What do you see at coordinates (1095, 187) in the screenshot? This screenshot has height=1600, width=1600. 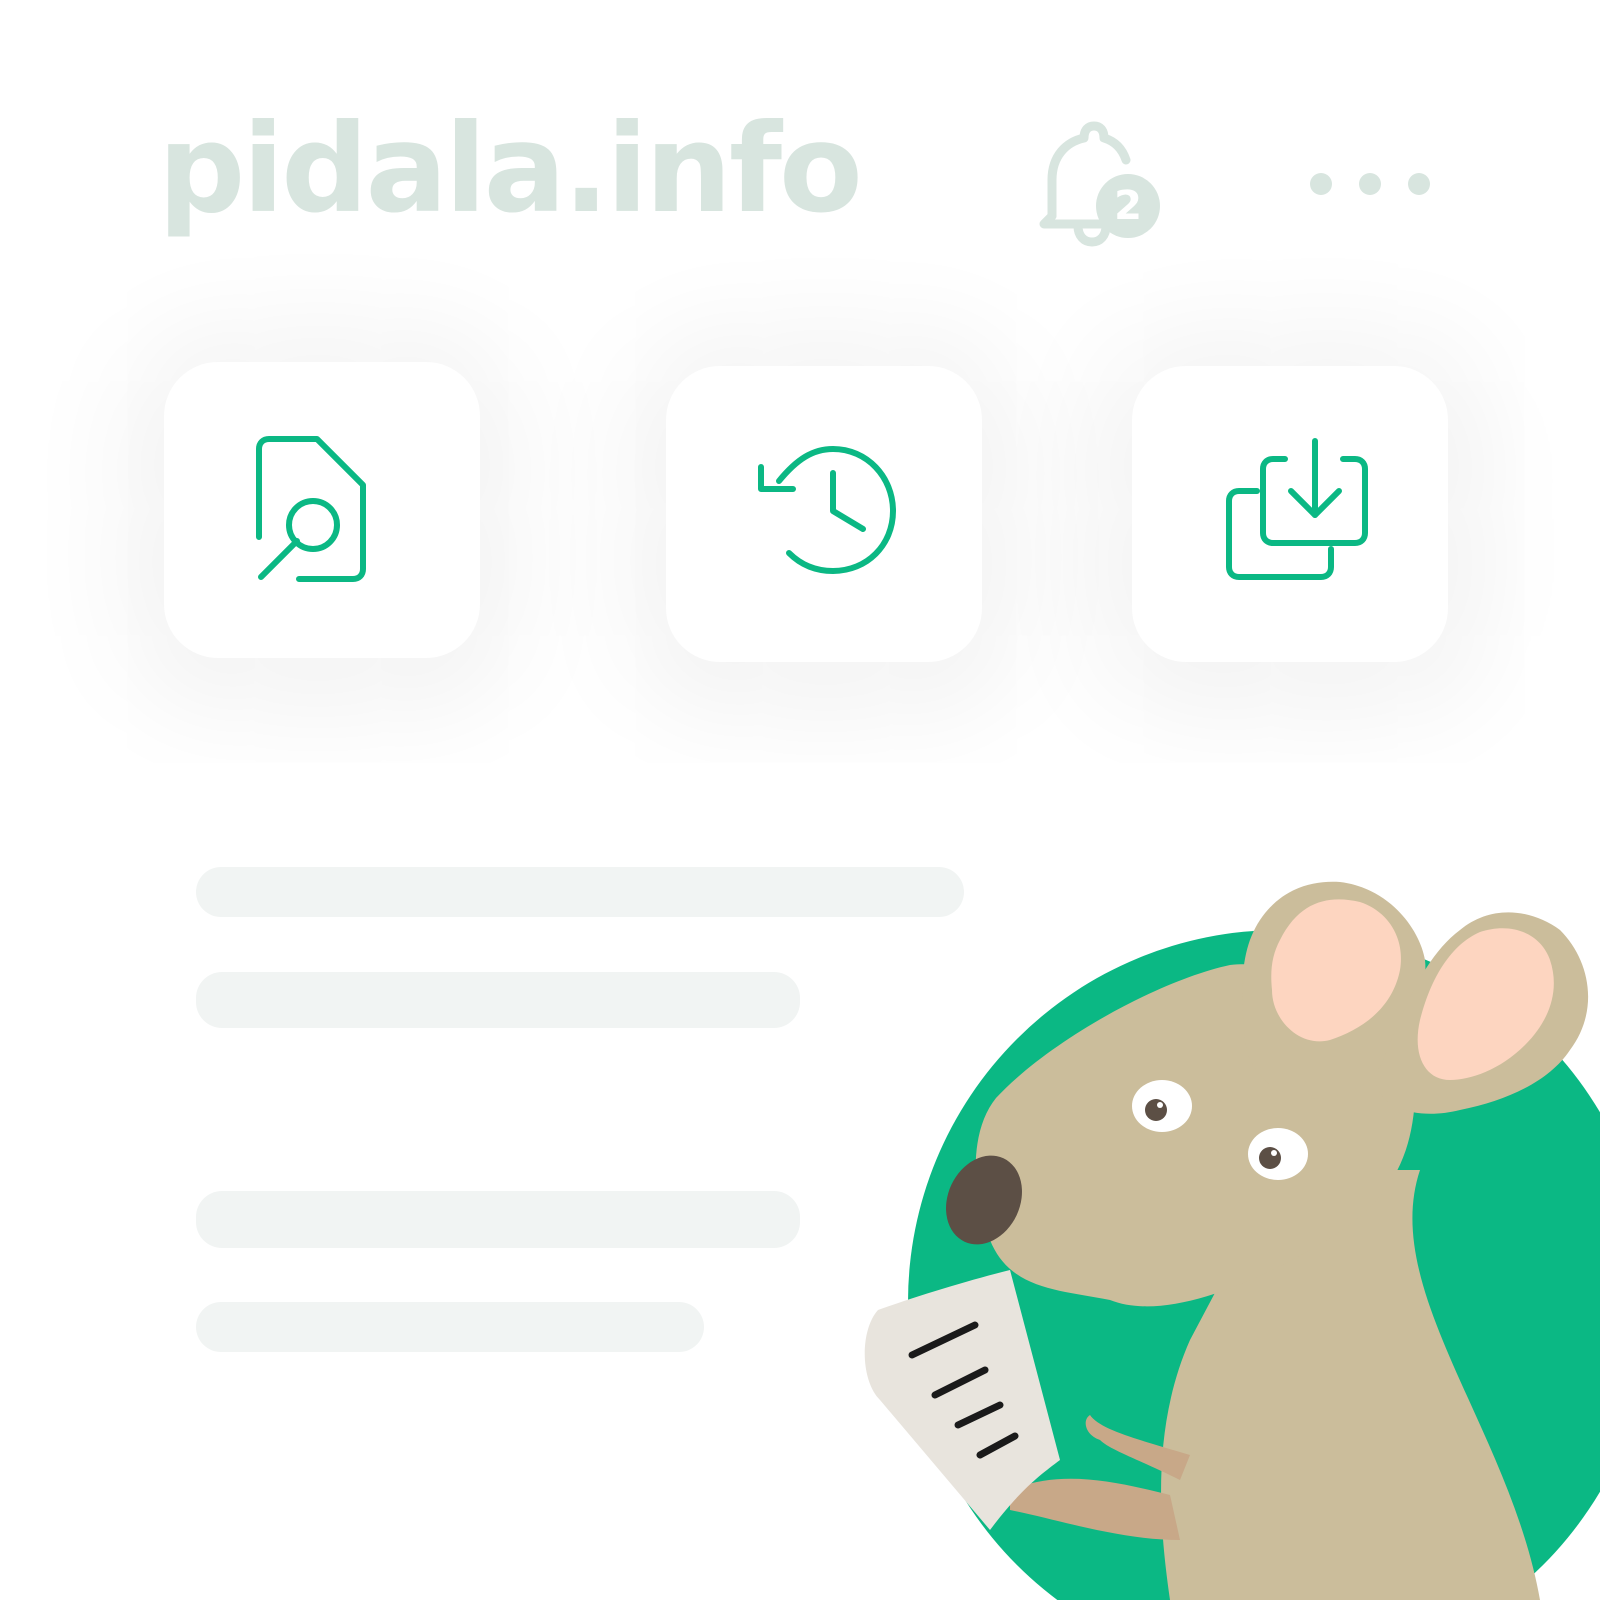 I see `notifications-button: 2` at bounding box center [1095, 187].